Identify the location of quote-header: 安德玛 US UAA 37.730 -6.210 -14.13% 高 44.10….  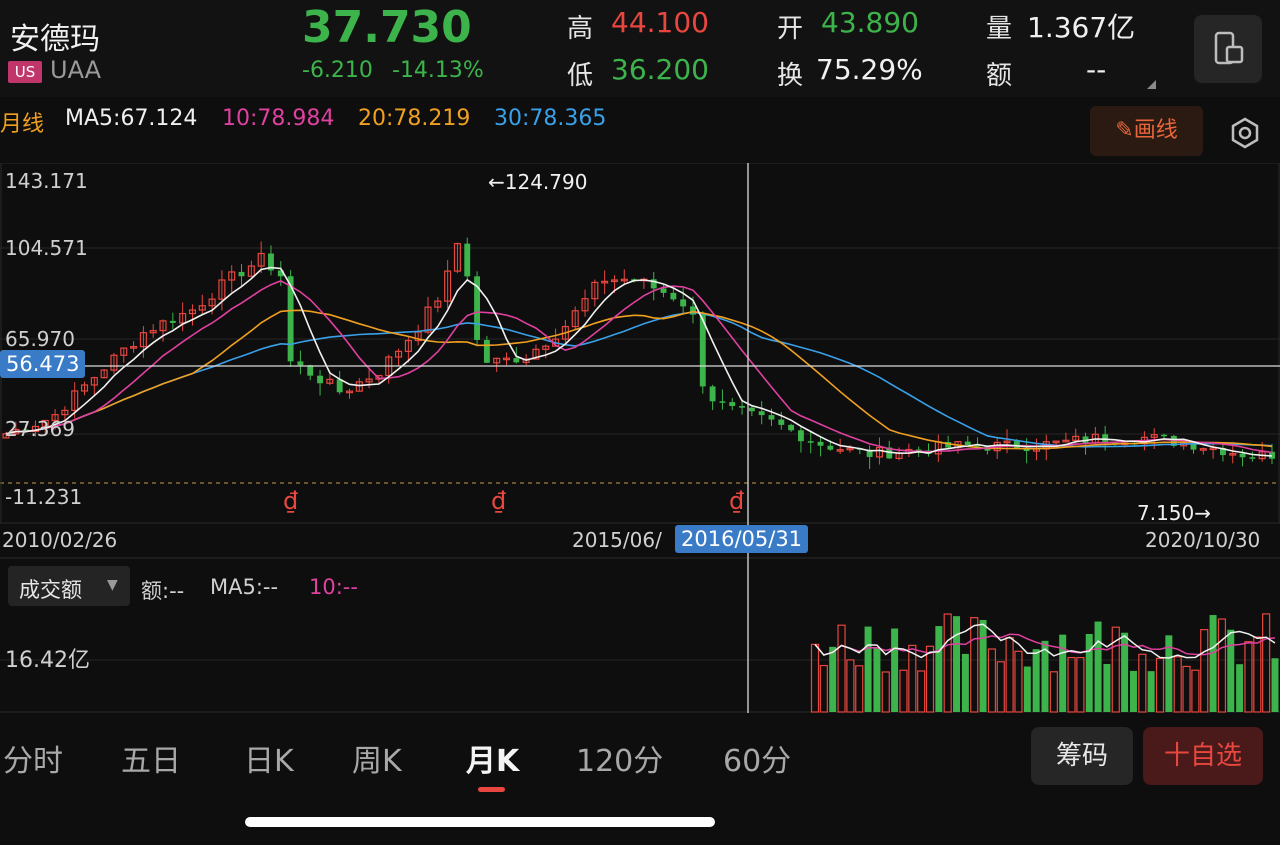
(640, 48).